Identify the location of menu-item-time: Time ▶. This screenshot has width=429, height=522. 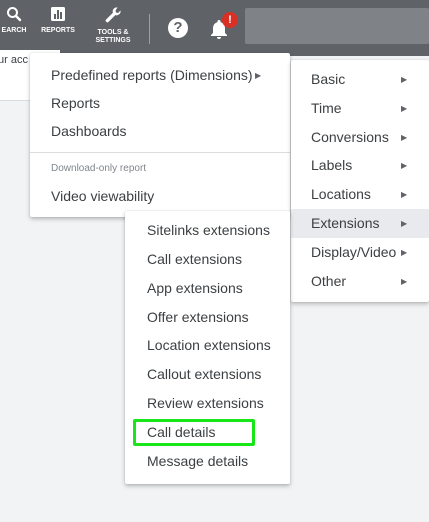
(360, 108).